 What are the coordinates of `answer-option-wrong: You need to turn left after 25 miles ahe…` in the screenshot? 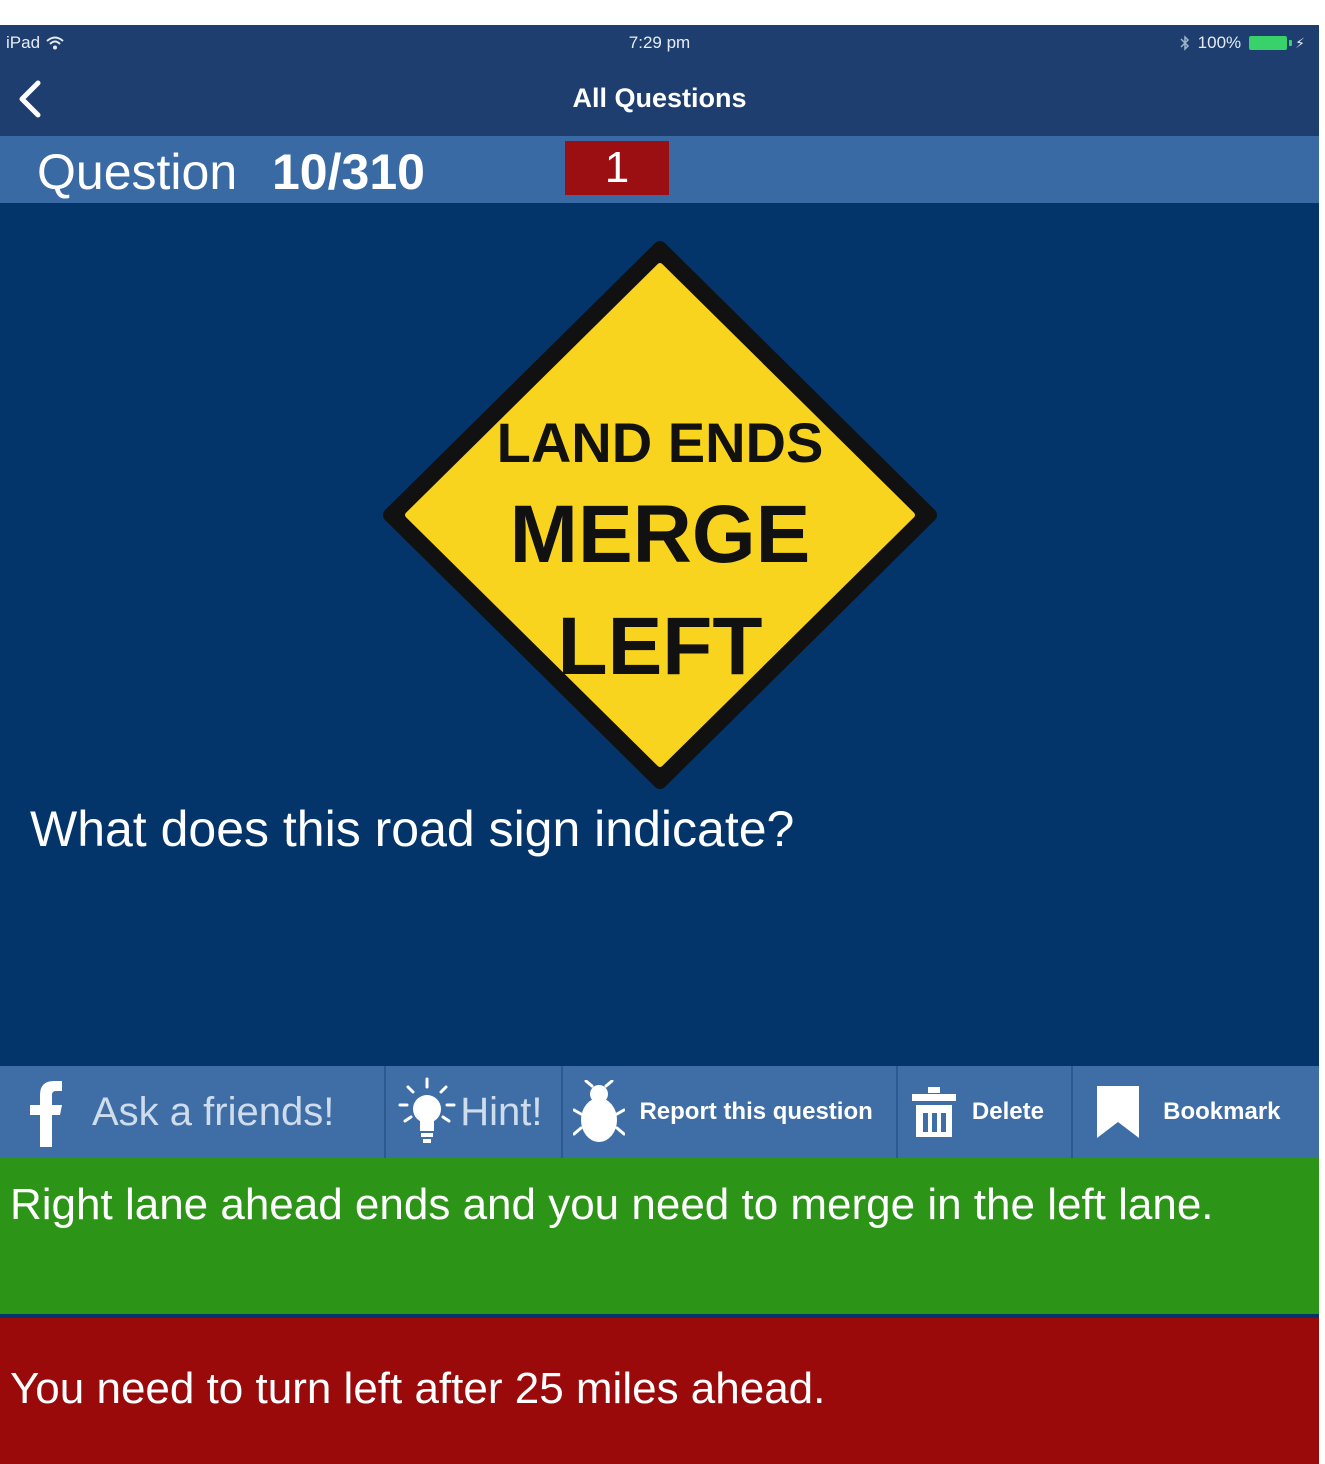 It's located at (659, 1391).